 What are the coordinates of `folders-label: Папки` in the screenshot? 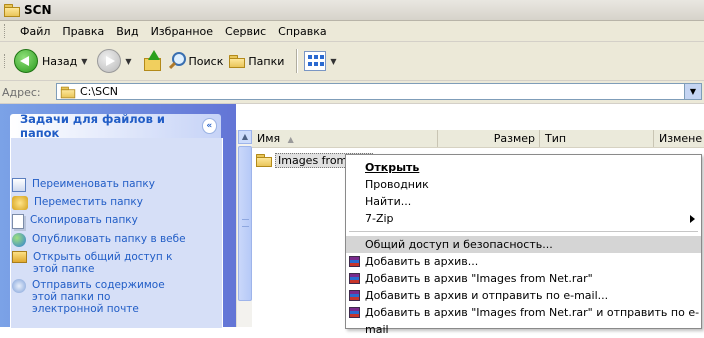 It's located at (266, 61).